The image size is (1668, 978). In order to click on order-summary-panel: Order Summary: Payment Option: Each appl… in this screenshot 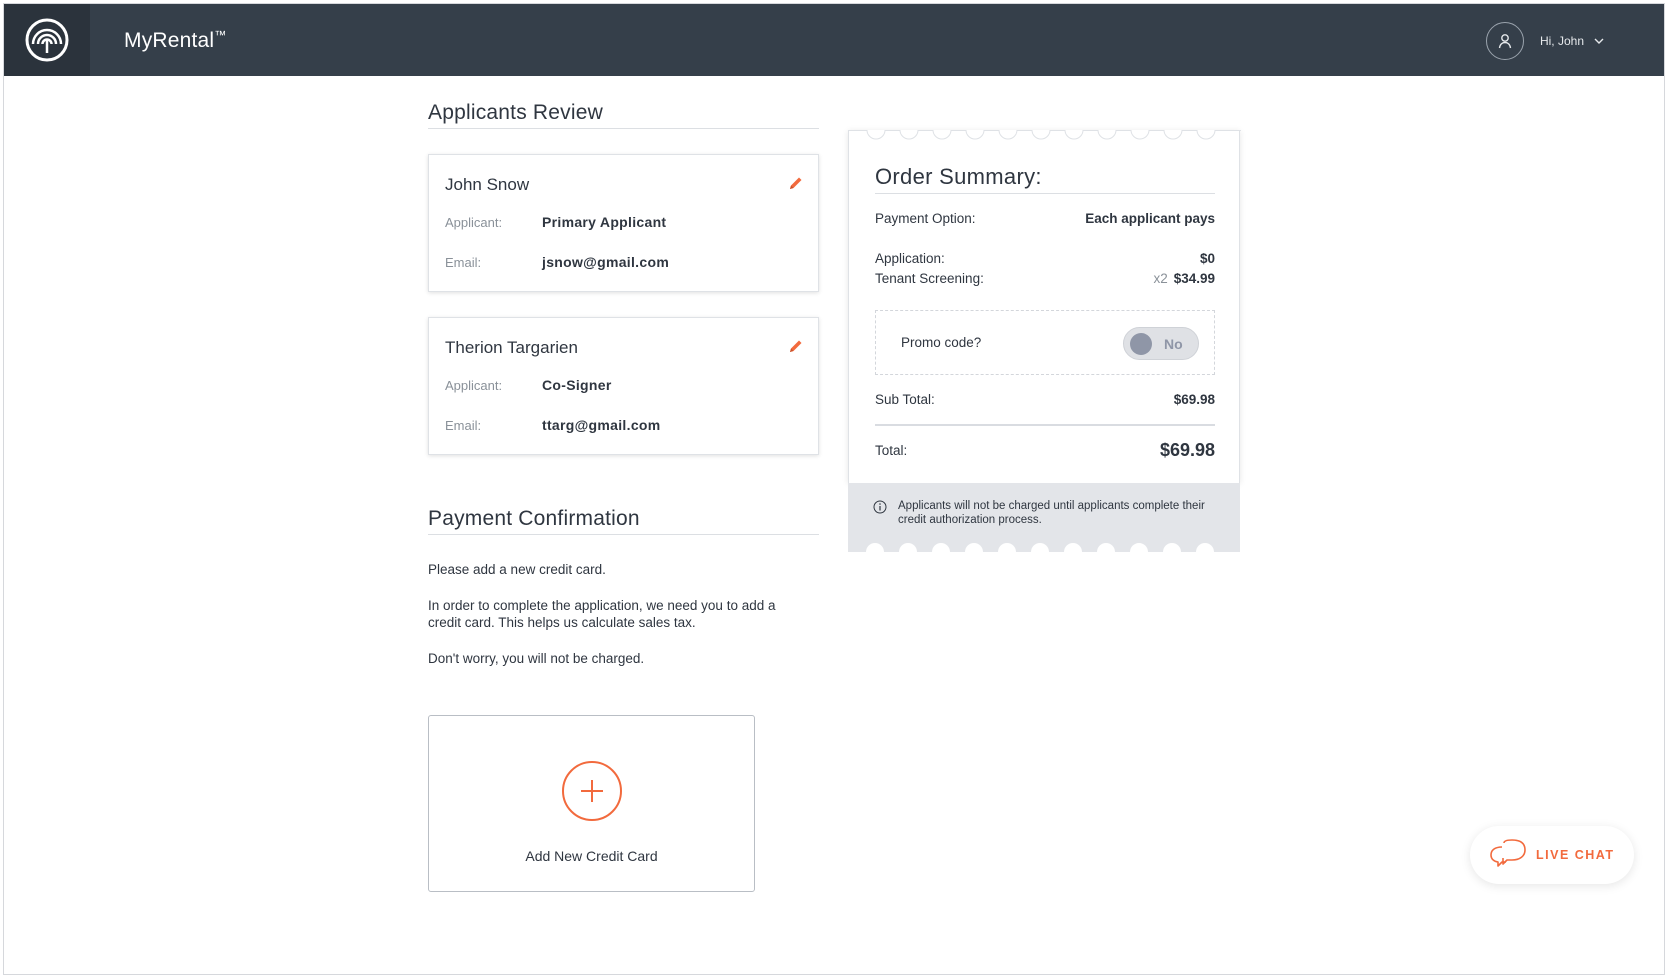, I will do `click(1044, 341)`.